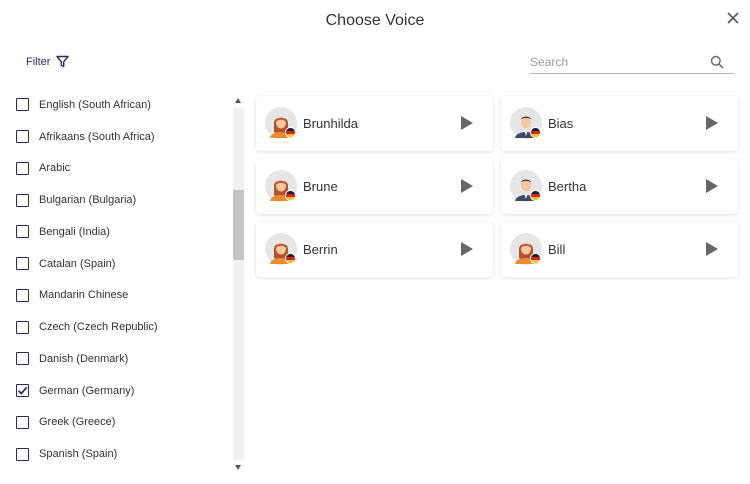 The image size is (750, 484). I want to click on language-label: German (Germany), so click(87, 390).